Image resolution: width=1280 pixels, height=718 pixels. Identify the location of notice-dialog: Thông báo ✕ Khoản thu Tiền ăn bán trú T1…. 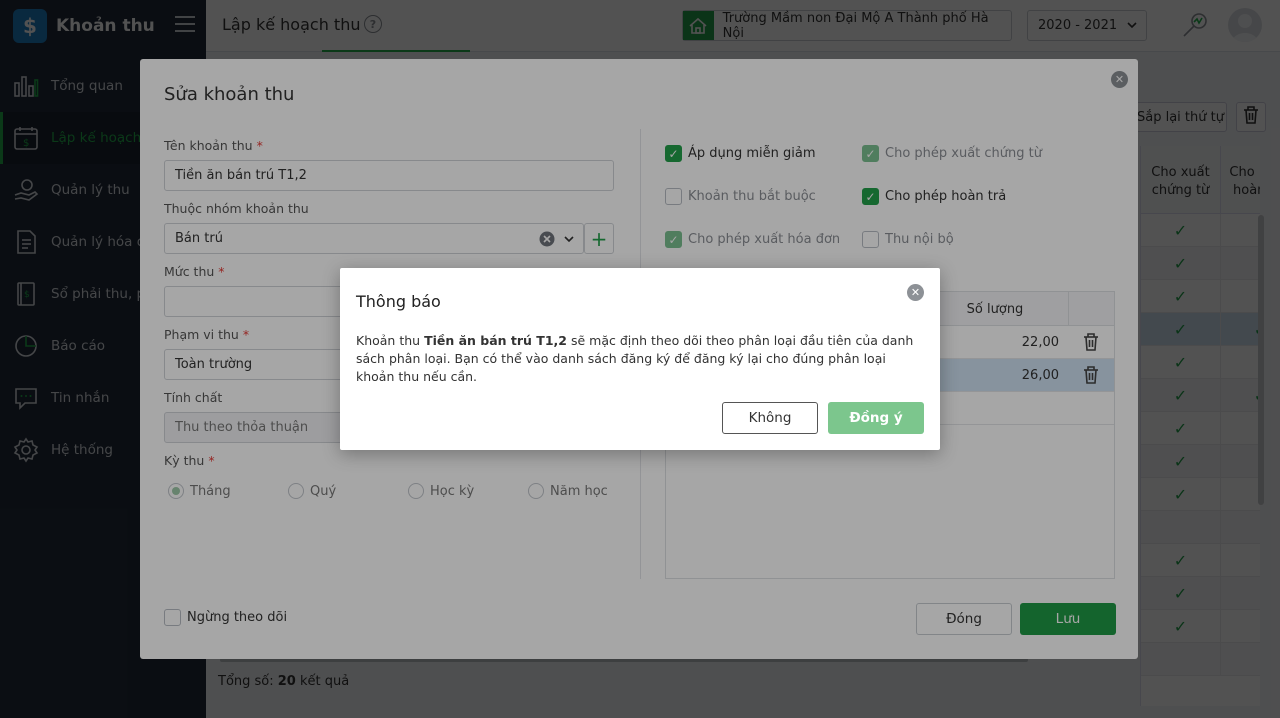
(640, 359).